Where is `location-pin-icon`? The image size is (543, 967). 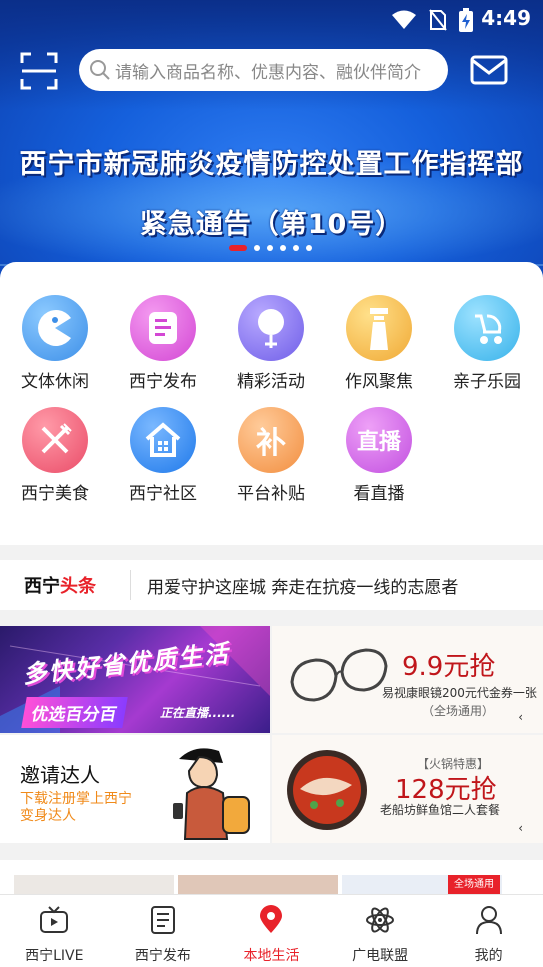
location-pin-icon is located at coordinates (271, 919).